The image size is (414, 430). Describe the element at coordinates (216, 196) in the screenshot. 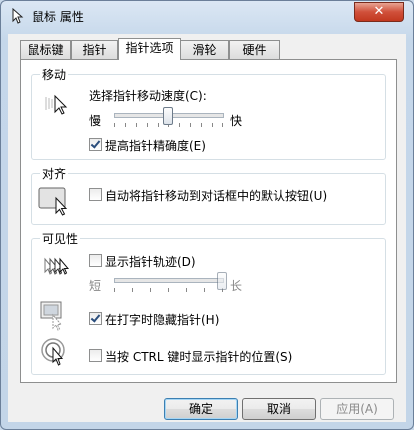

I see `snap-to-default-label: 自动将指针移动到对话框中的默认按钮(U)` at that location.